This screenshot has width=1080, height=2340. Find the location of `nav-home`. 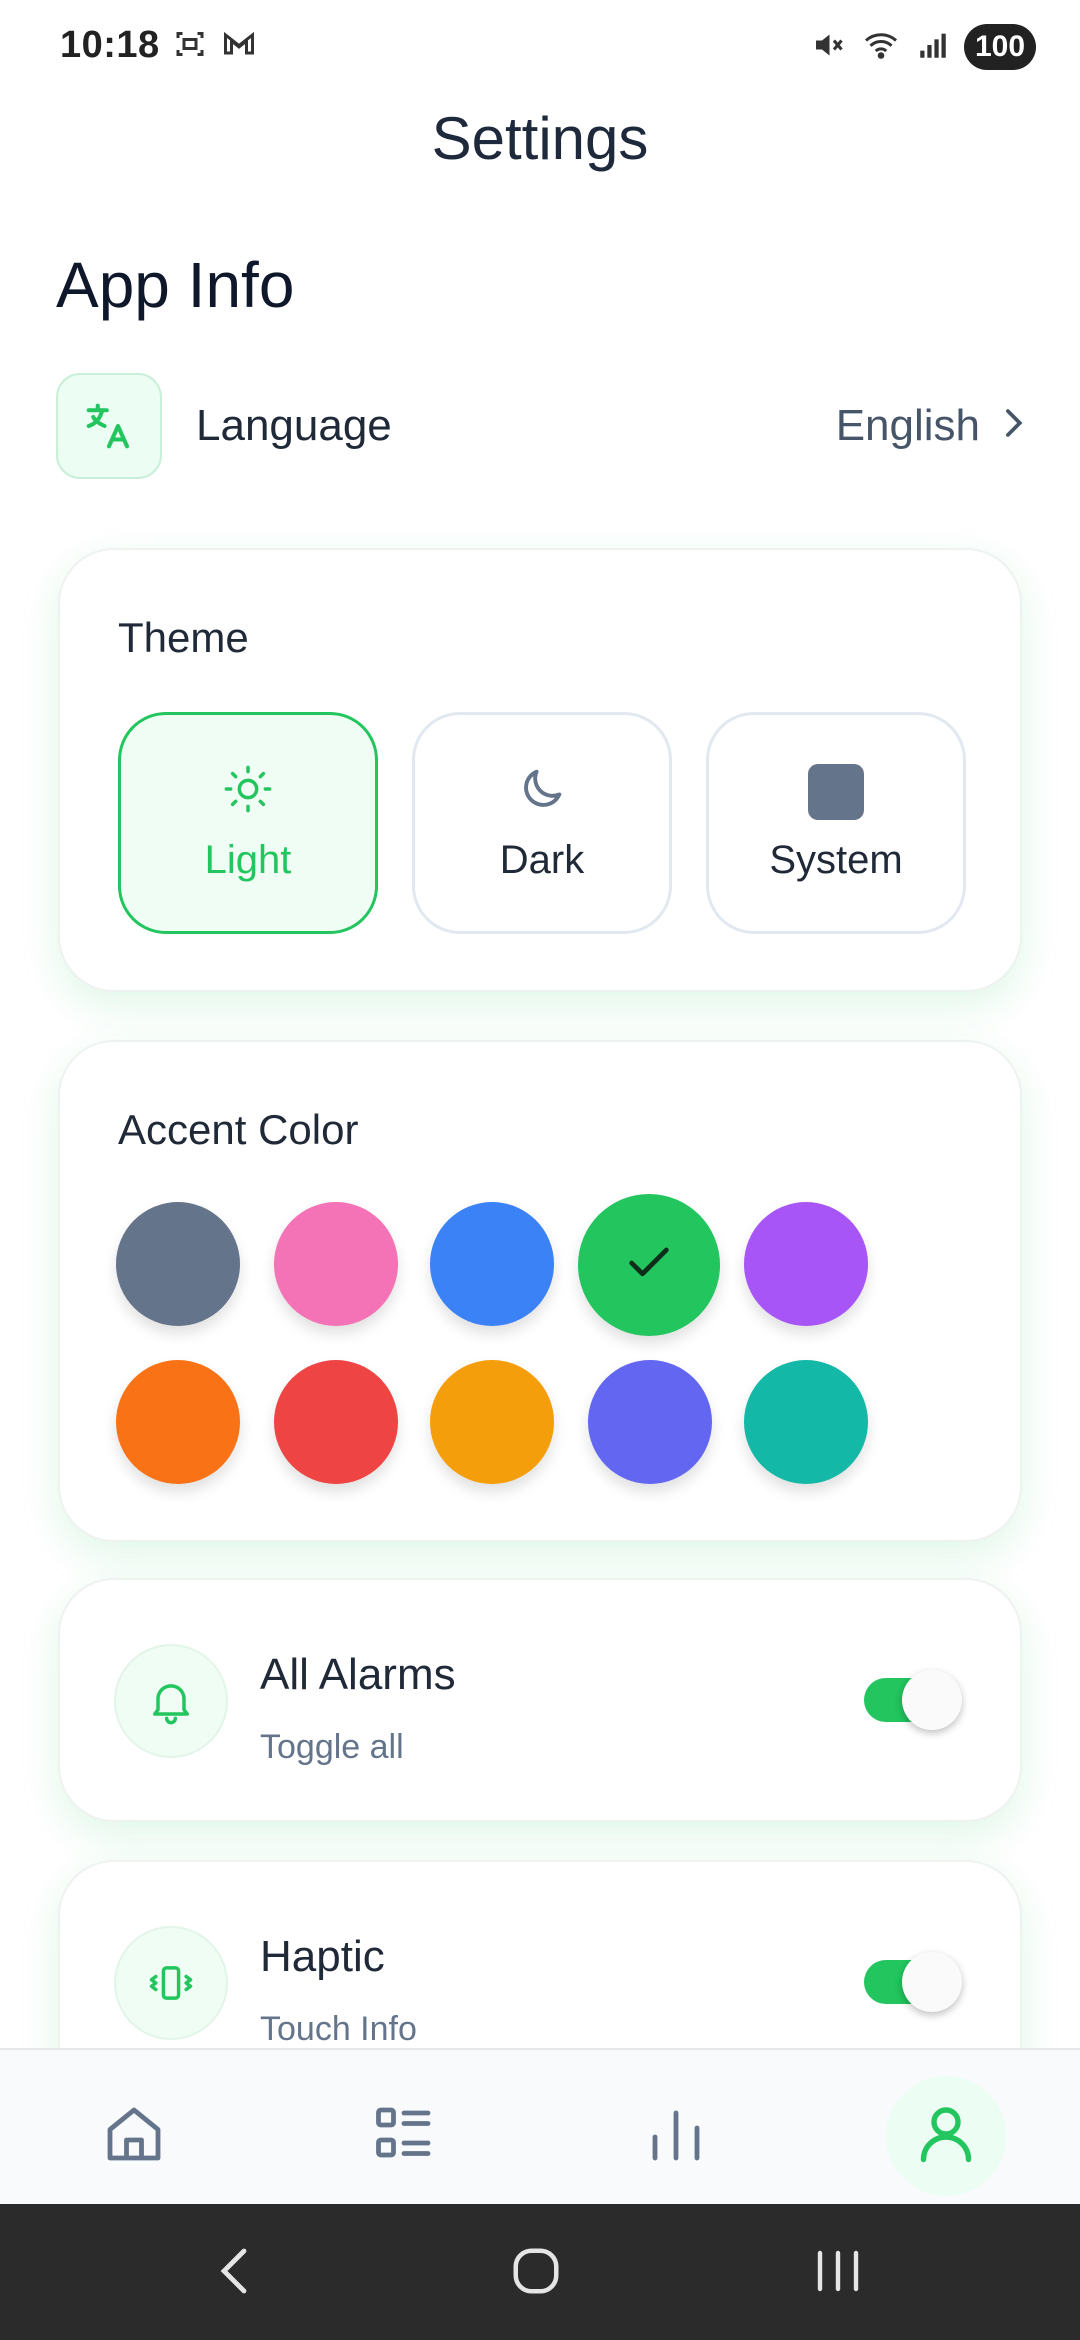

nav-home is located at coordinates (134, 2136).